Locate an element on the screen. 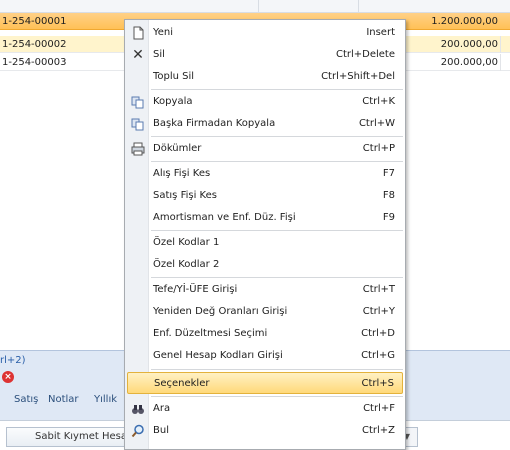  print-icon is located at coordinates (138, 149).